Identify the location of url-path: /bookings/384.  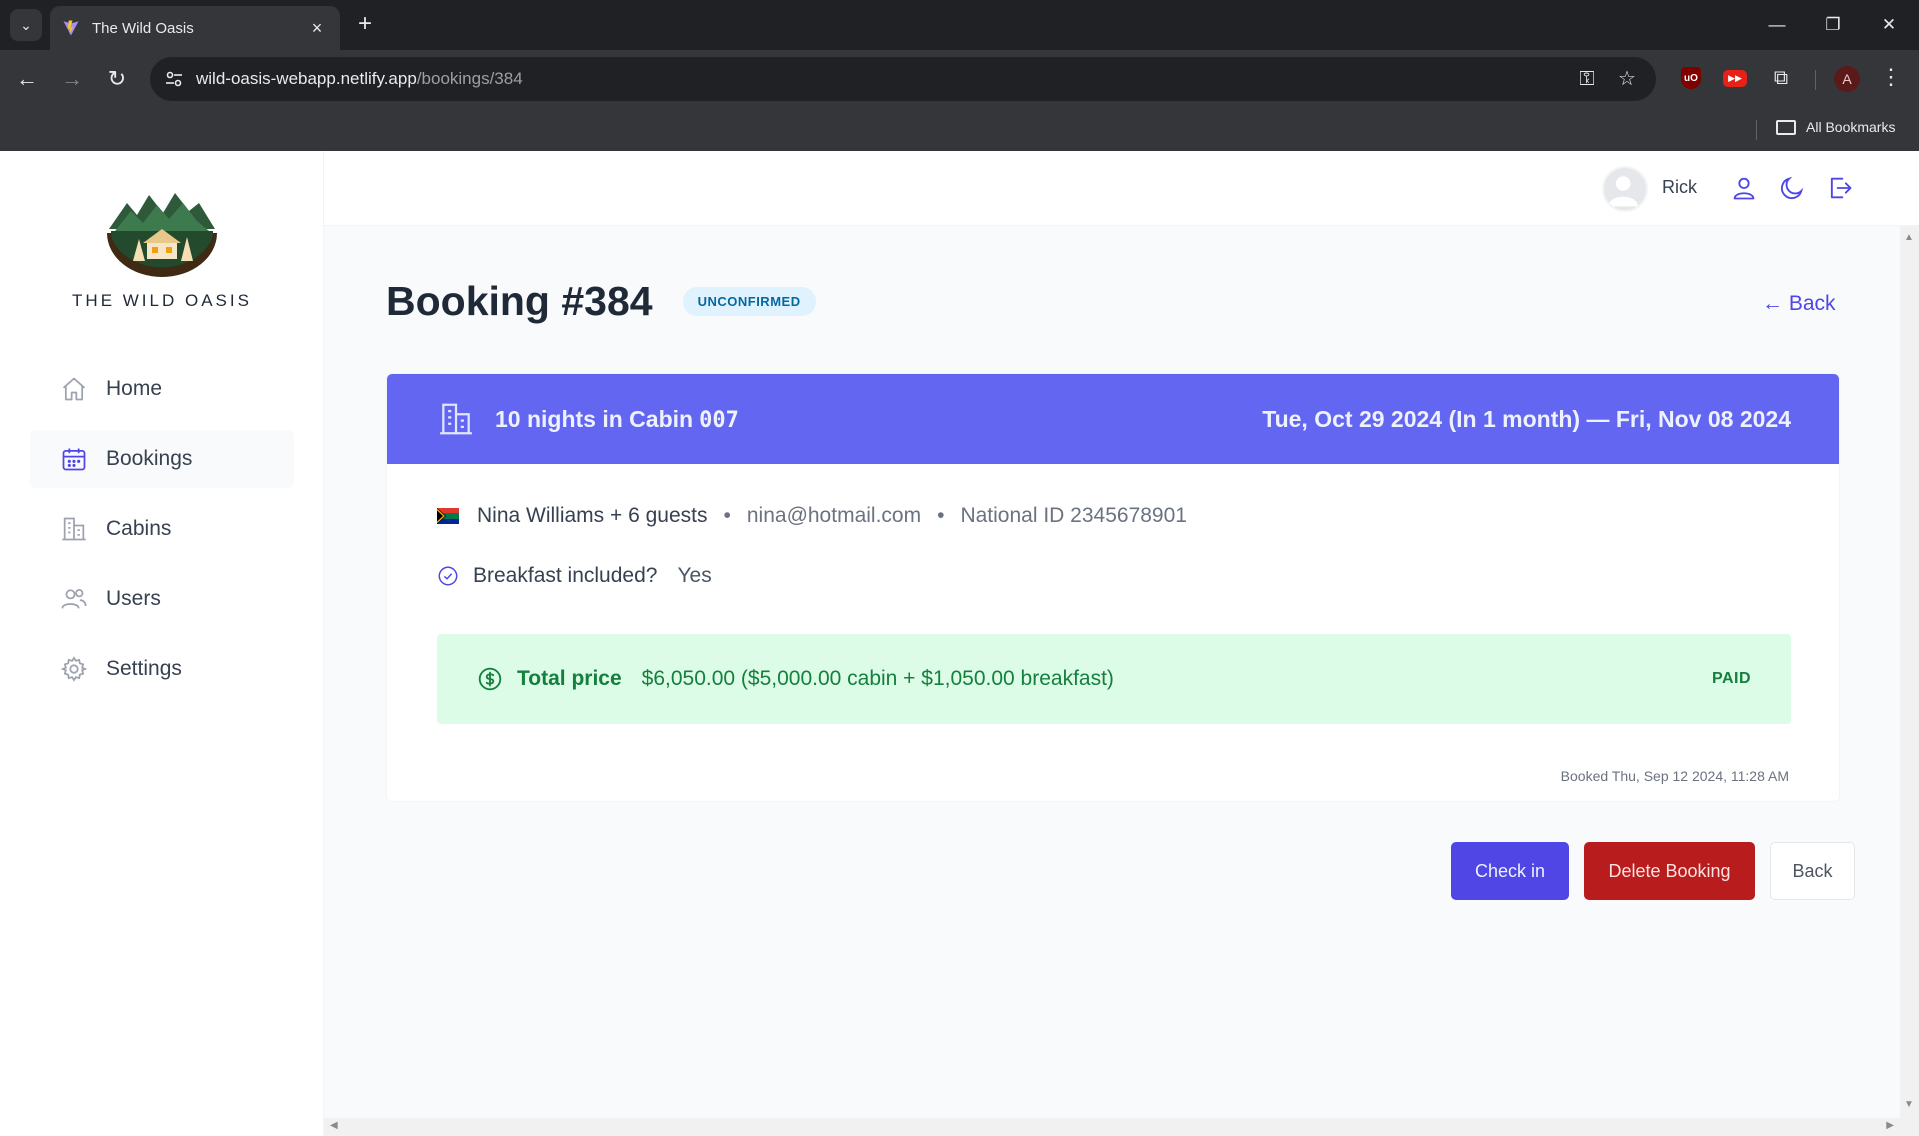
(469, 78).